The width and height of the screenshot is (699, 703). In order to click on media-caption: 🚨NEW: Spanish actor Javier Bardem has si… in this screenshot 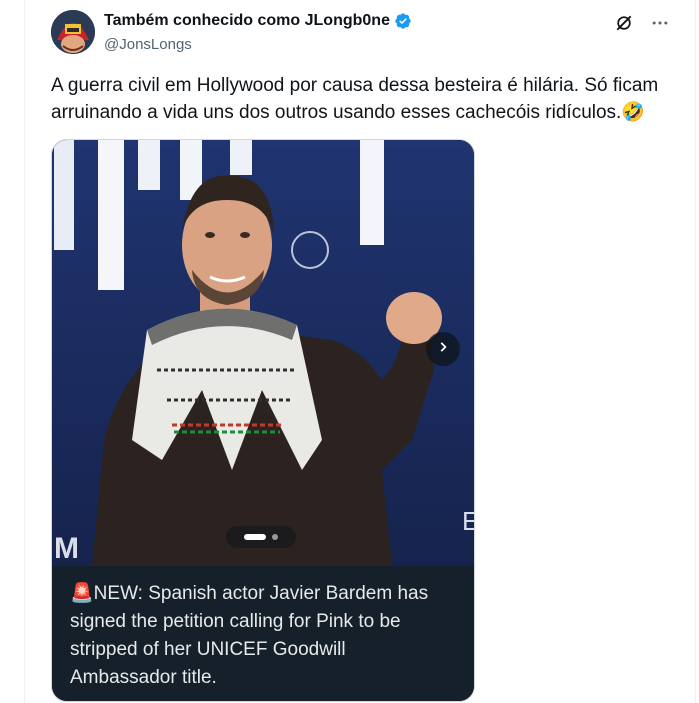, I will do `click(263, 633)`.